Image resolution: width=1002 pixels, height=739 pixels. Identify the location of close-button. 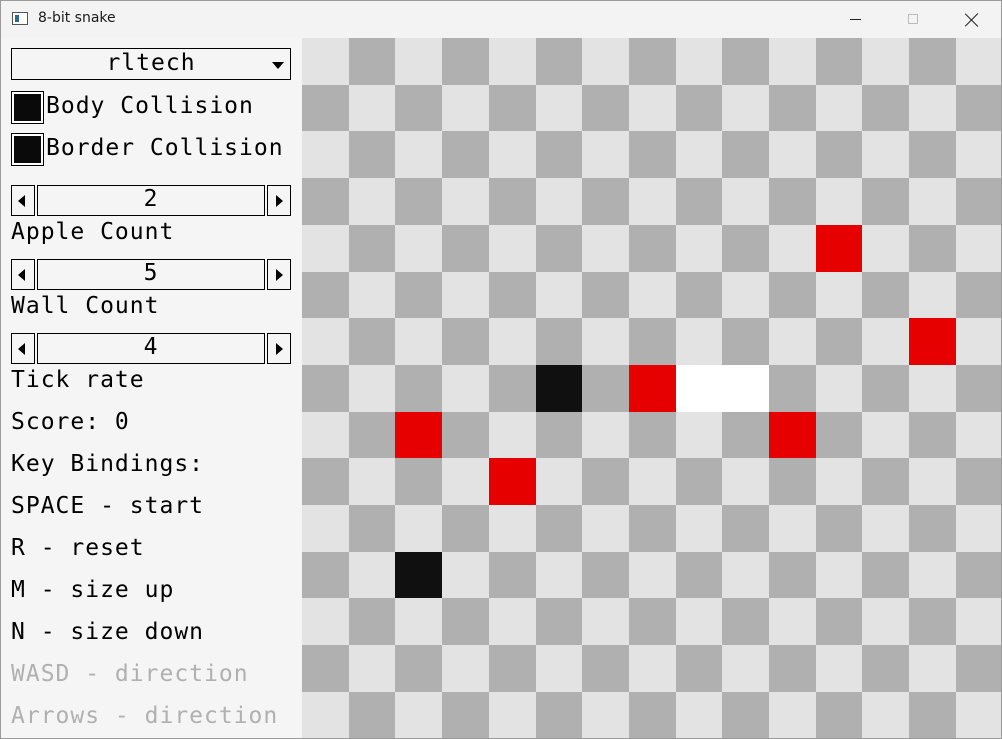
(971, 19).